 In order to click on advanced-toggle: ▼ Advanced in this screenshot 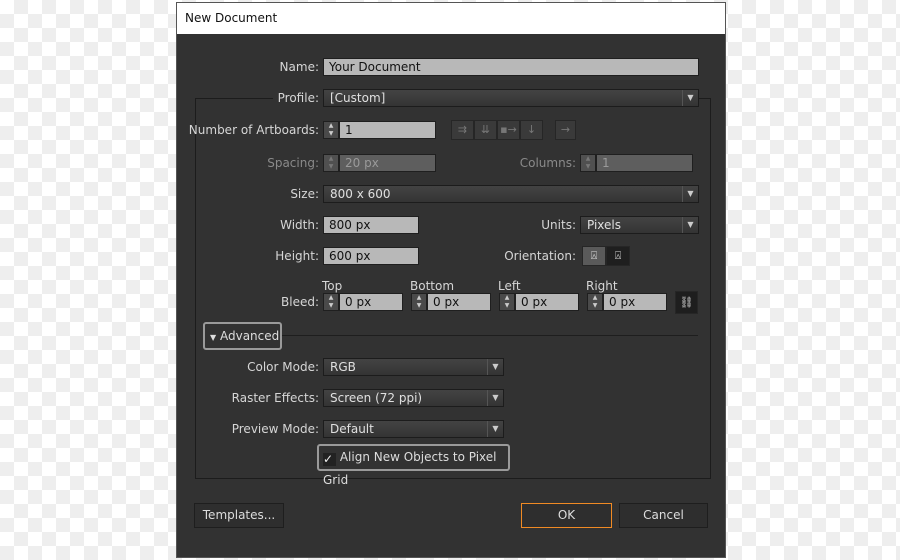, I will do `click(242, 336)`.